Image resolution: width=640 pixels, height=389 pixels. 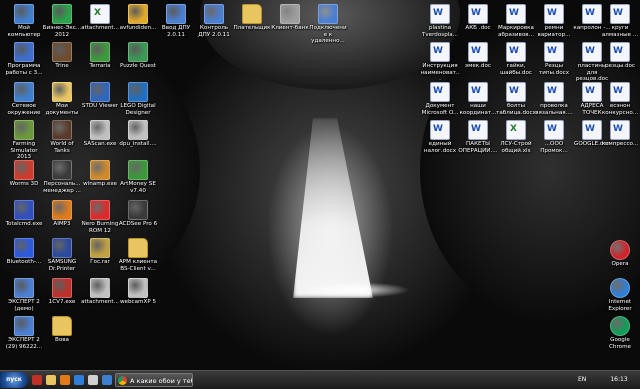 I want to click on right-icon-item: резцы.doc, so click(x=620, y=56).